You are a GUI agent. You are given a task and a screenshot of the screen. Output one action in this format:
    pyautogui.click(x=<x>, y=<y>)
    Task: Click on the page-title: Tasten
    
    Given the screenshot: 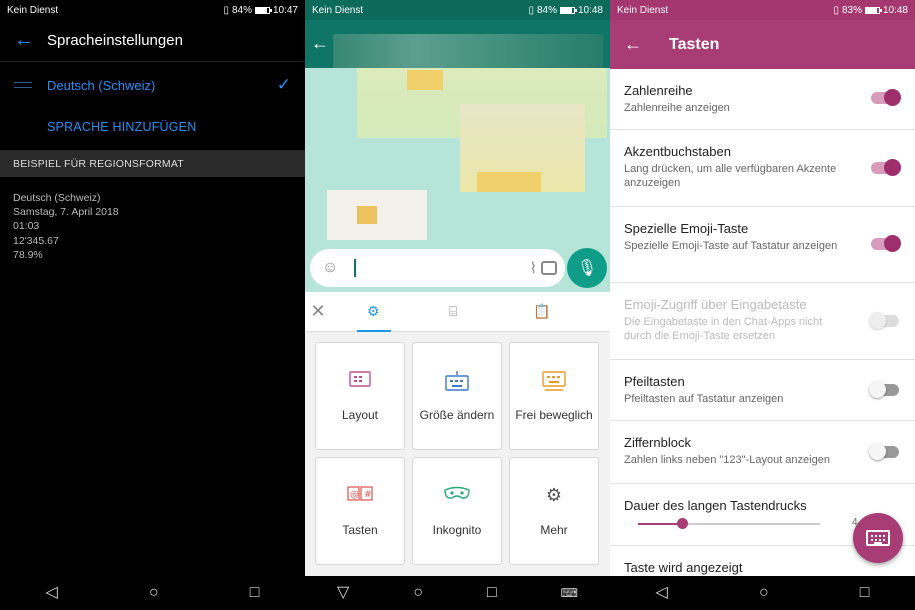 What is the action you would take?
    pyautogui.click(x=694, y=44)
    